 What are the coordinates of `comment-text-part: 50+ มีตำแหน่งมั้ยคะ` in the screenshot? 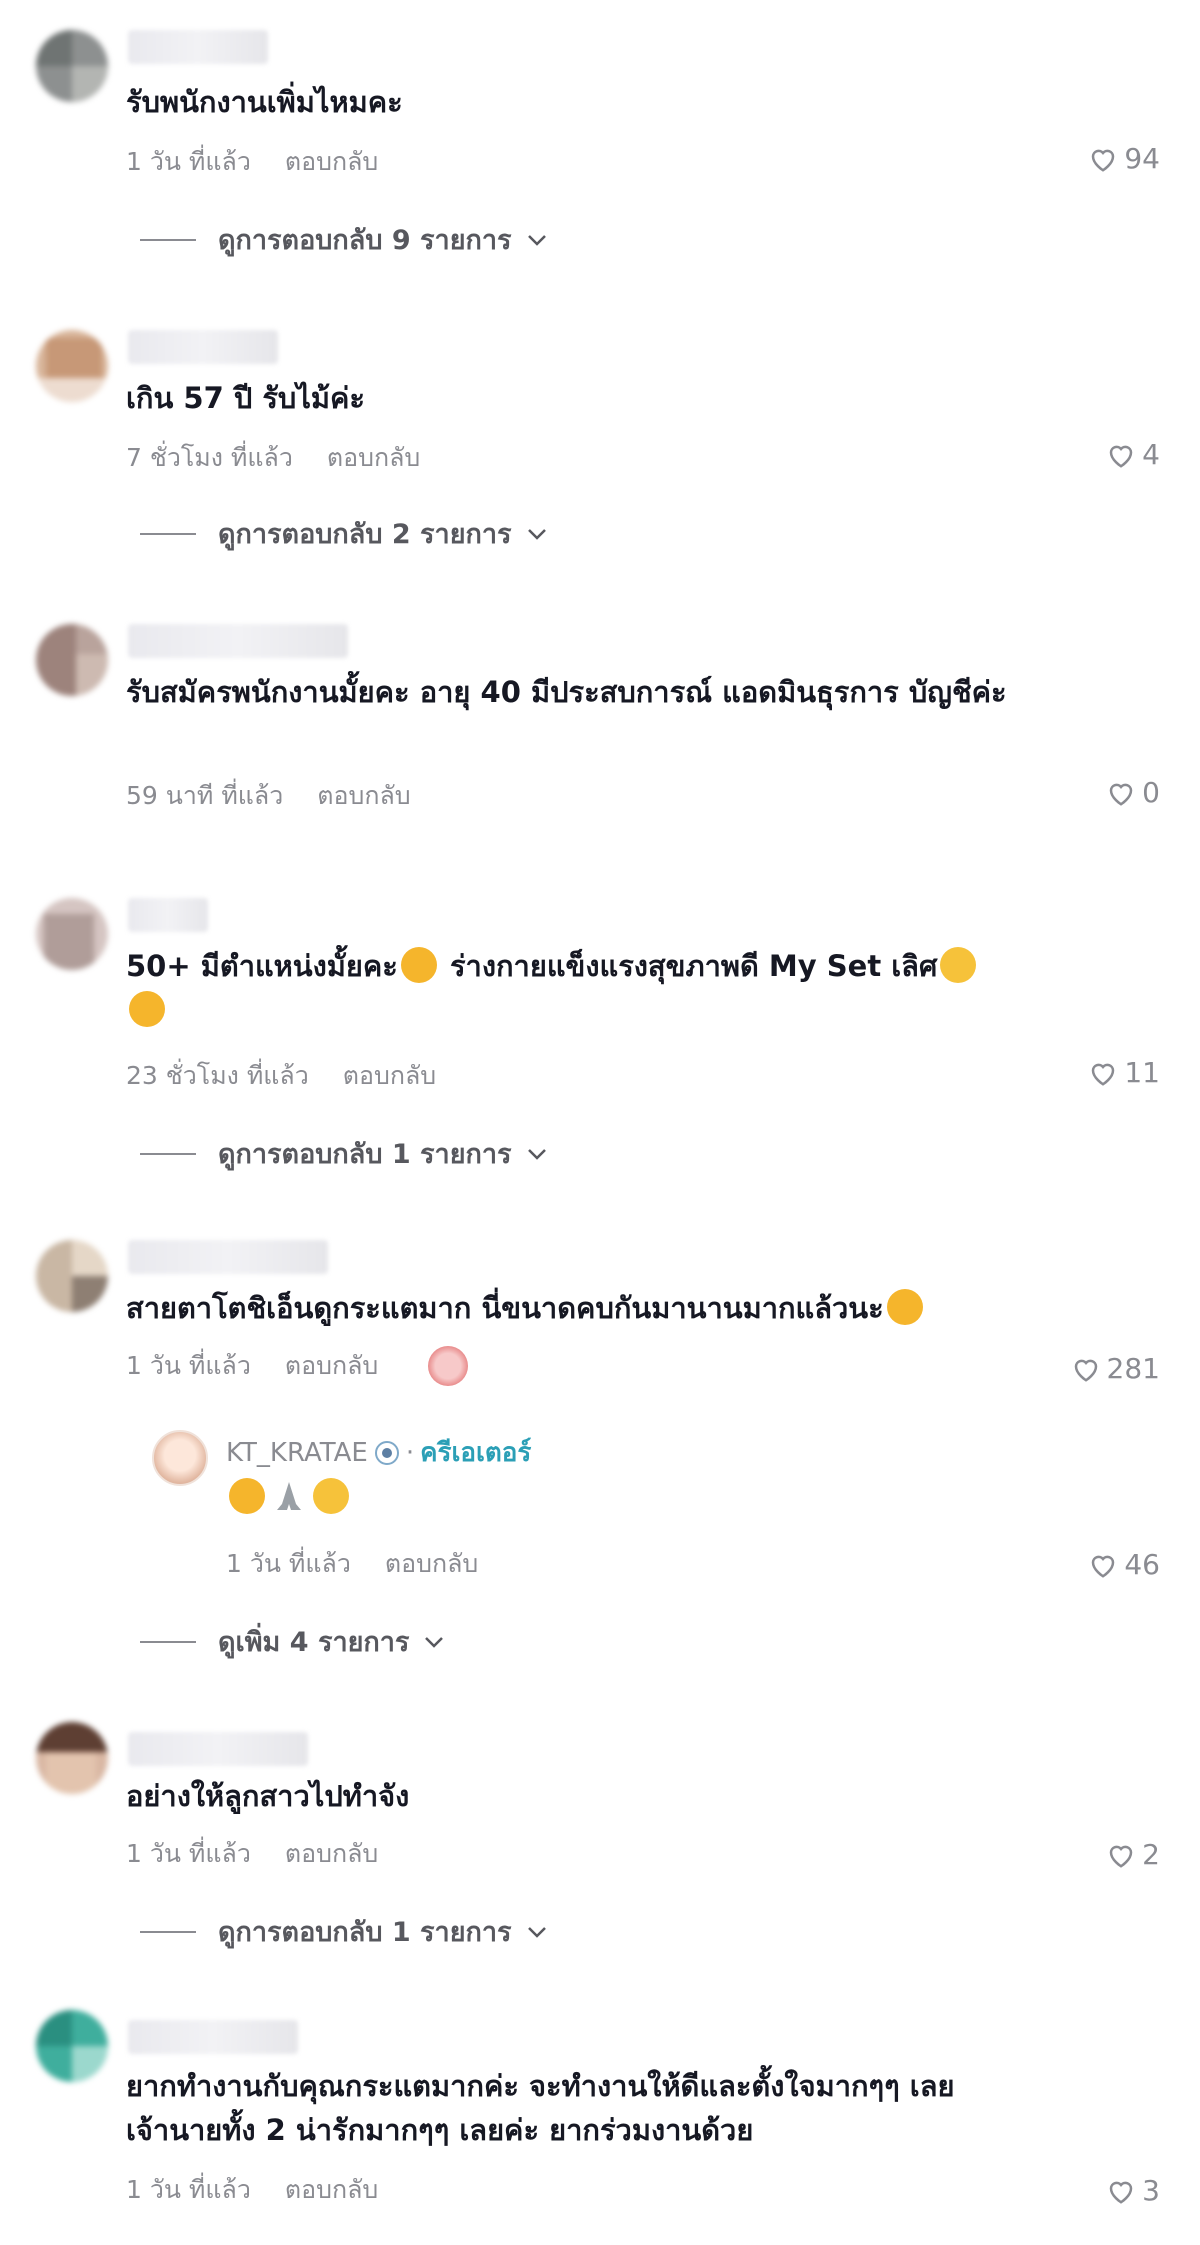 It's located at (262, 966).